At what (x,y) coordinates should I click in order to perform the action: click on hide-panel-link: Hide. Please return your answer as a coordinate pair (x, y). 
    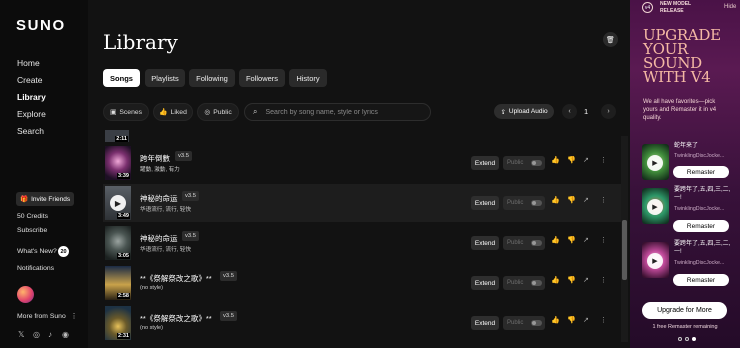
    Looking at the image, I should click on (730, 7).